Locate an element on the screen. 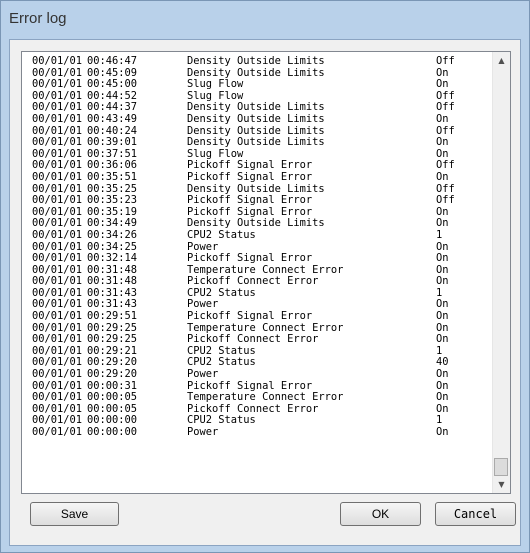 This screenshot has width=530, height=553. scroll-down-icon: ▼ is located at coordinates (501, 484).